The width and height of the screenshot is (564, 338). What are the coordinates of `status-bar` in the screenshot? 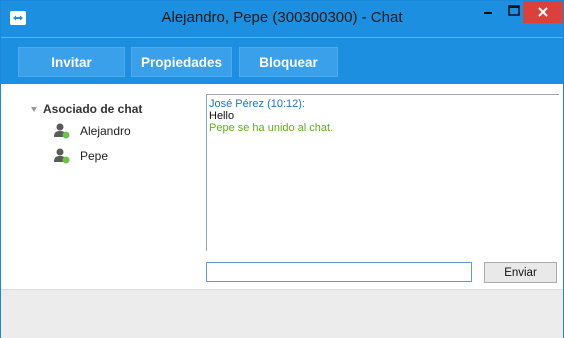 It's located at (282, 313).